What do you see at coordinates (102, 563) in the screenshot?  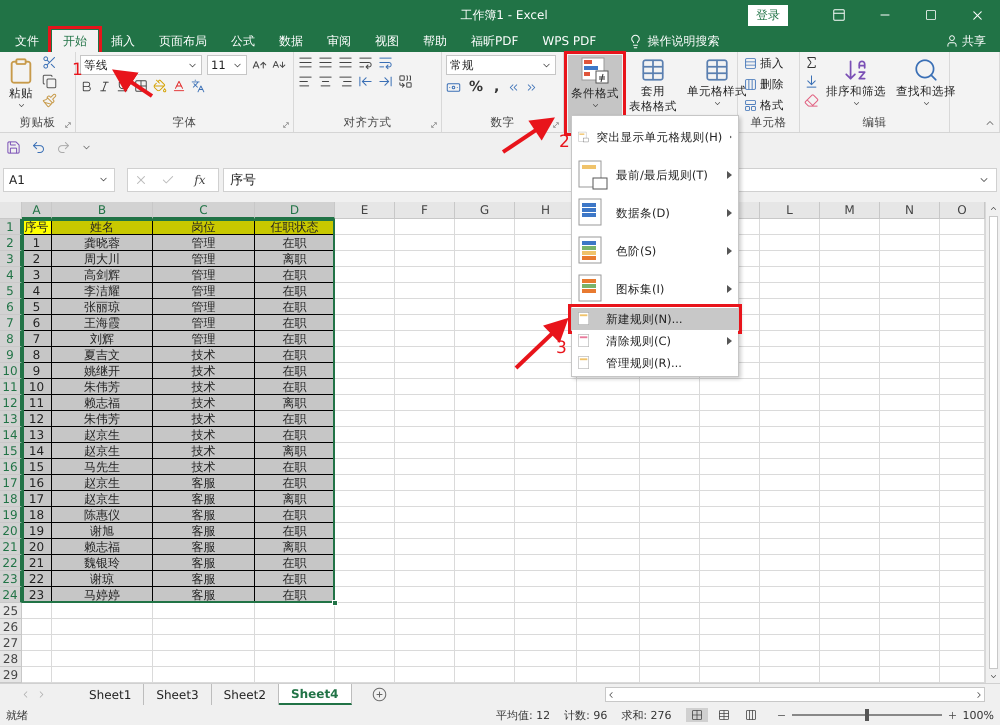 I see `table-cell: 魏银玲` at bounding box center [102, 563].